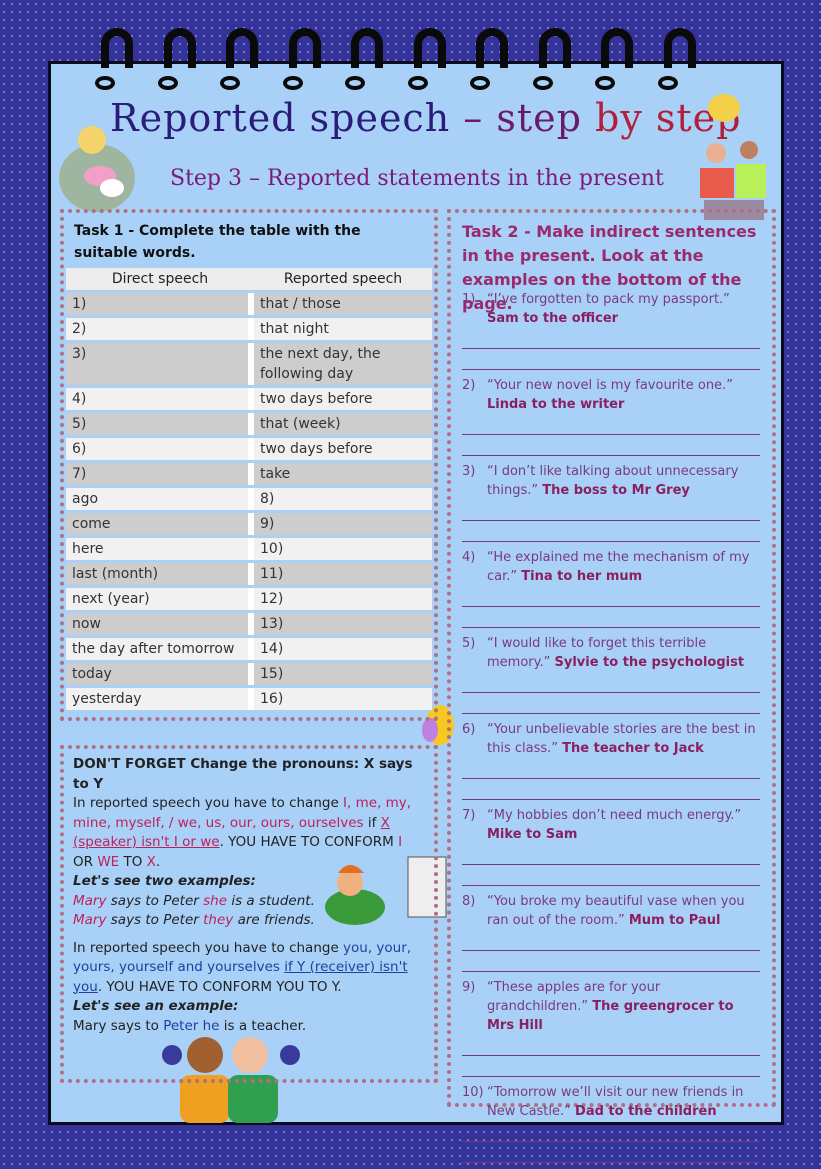  Describe the element at coordinates (156, 1006) in the screenshot. I see `examples-heading-2: Let's see an example:` at that location.